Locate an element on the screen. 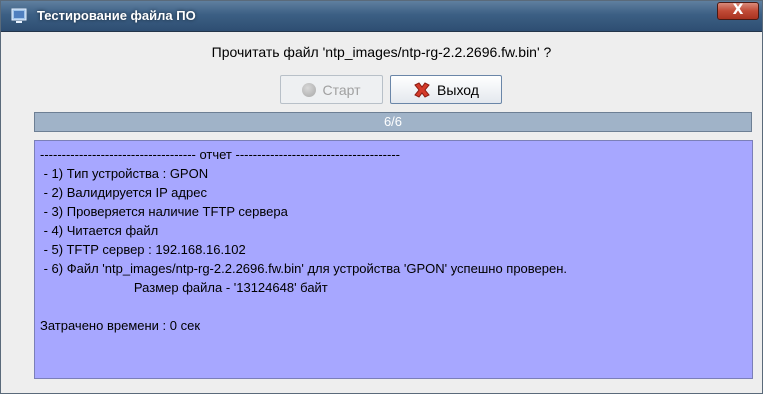 The width and height of the screenshot is (763, 394). title-bar: Тестирование файла ПО X is located at coordinates (381, 16).